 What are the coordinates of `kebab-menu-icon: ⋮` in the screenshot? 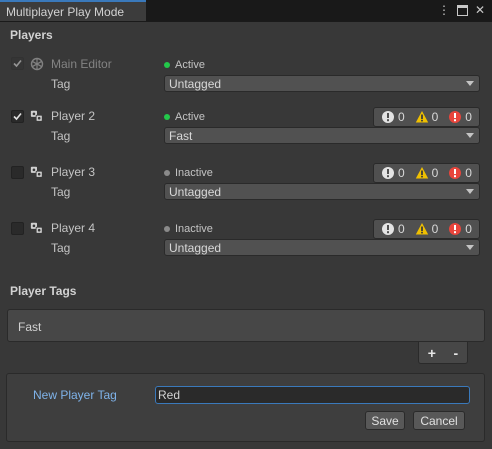 It's located at (444, 10).